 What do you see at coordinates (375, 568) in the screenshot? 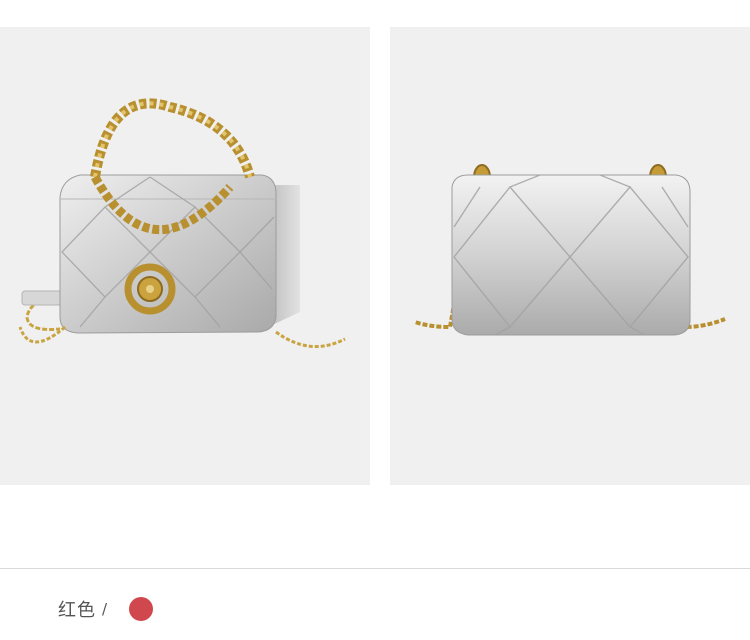
I see `section-divider` at bounding box center [375, 568].